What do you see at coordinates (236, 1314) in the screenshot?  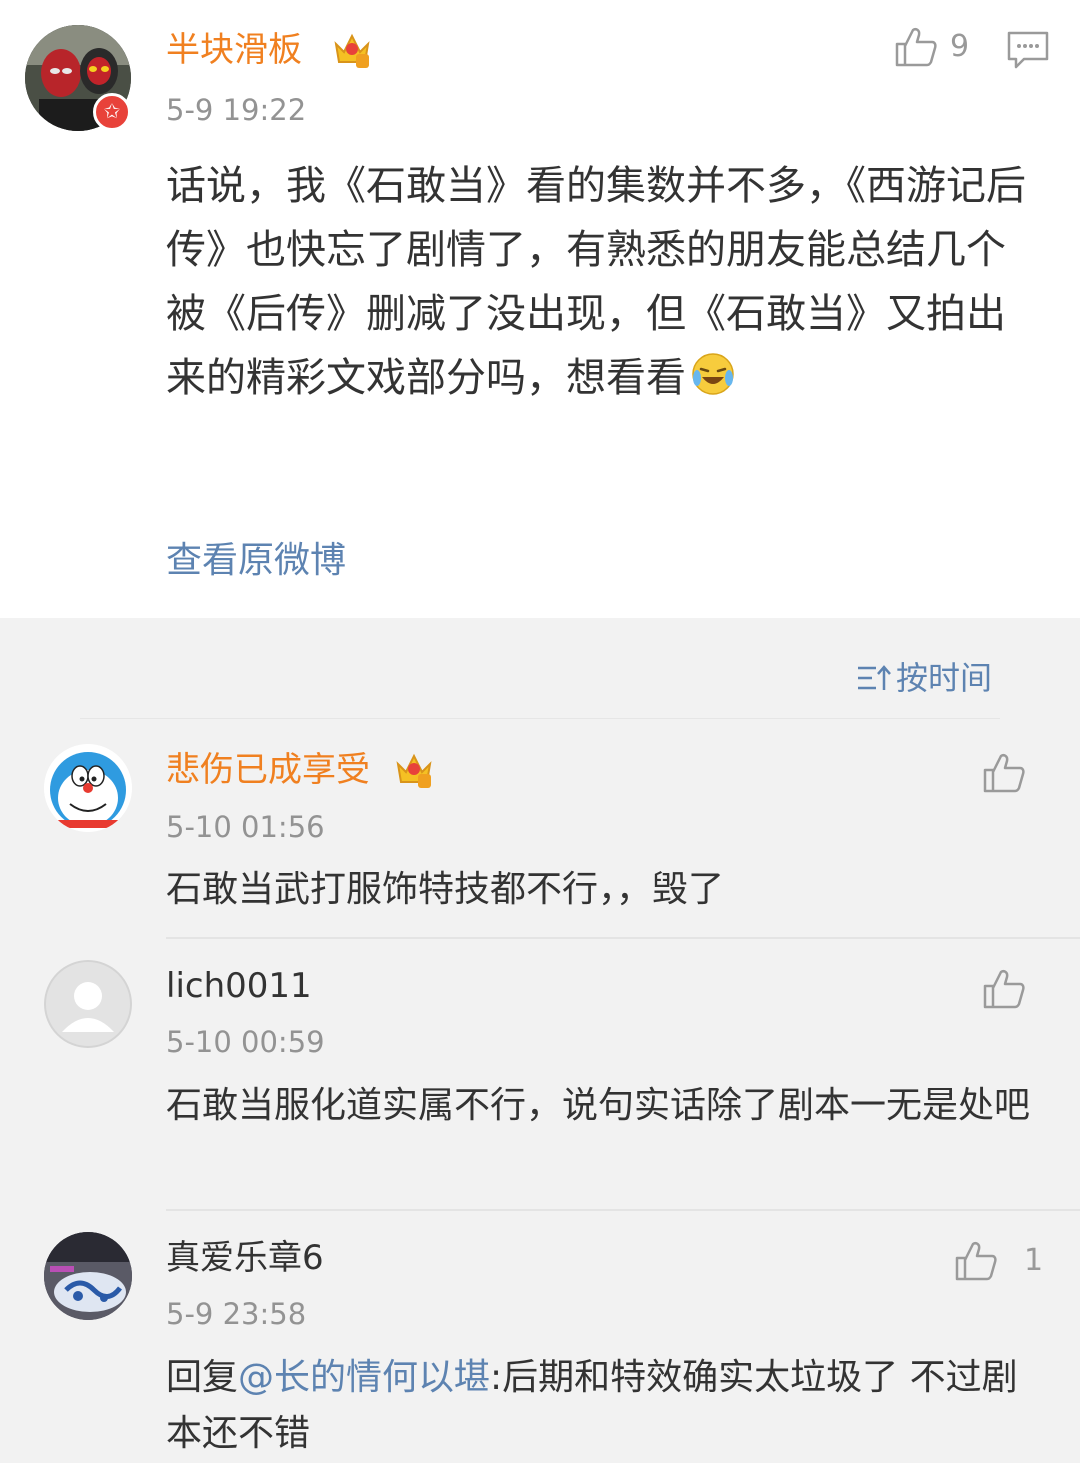 I see `comment-time: 5-9 23:58` at bounding box center [236, 1314].